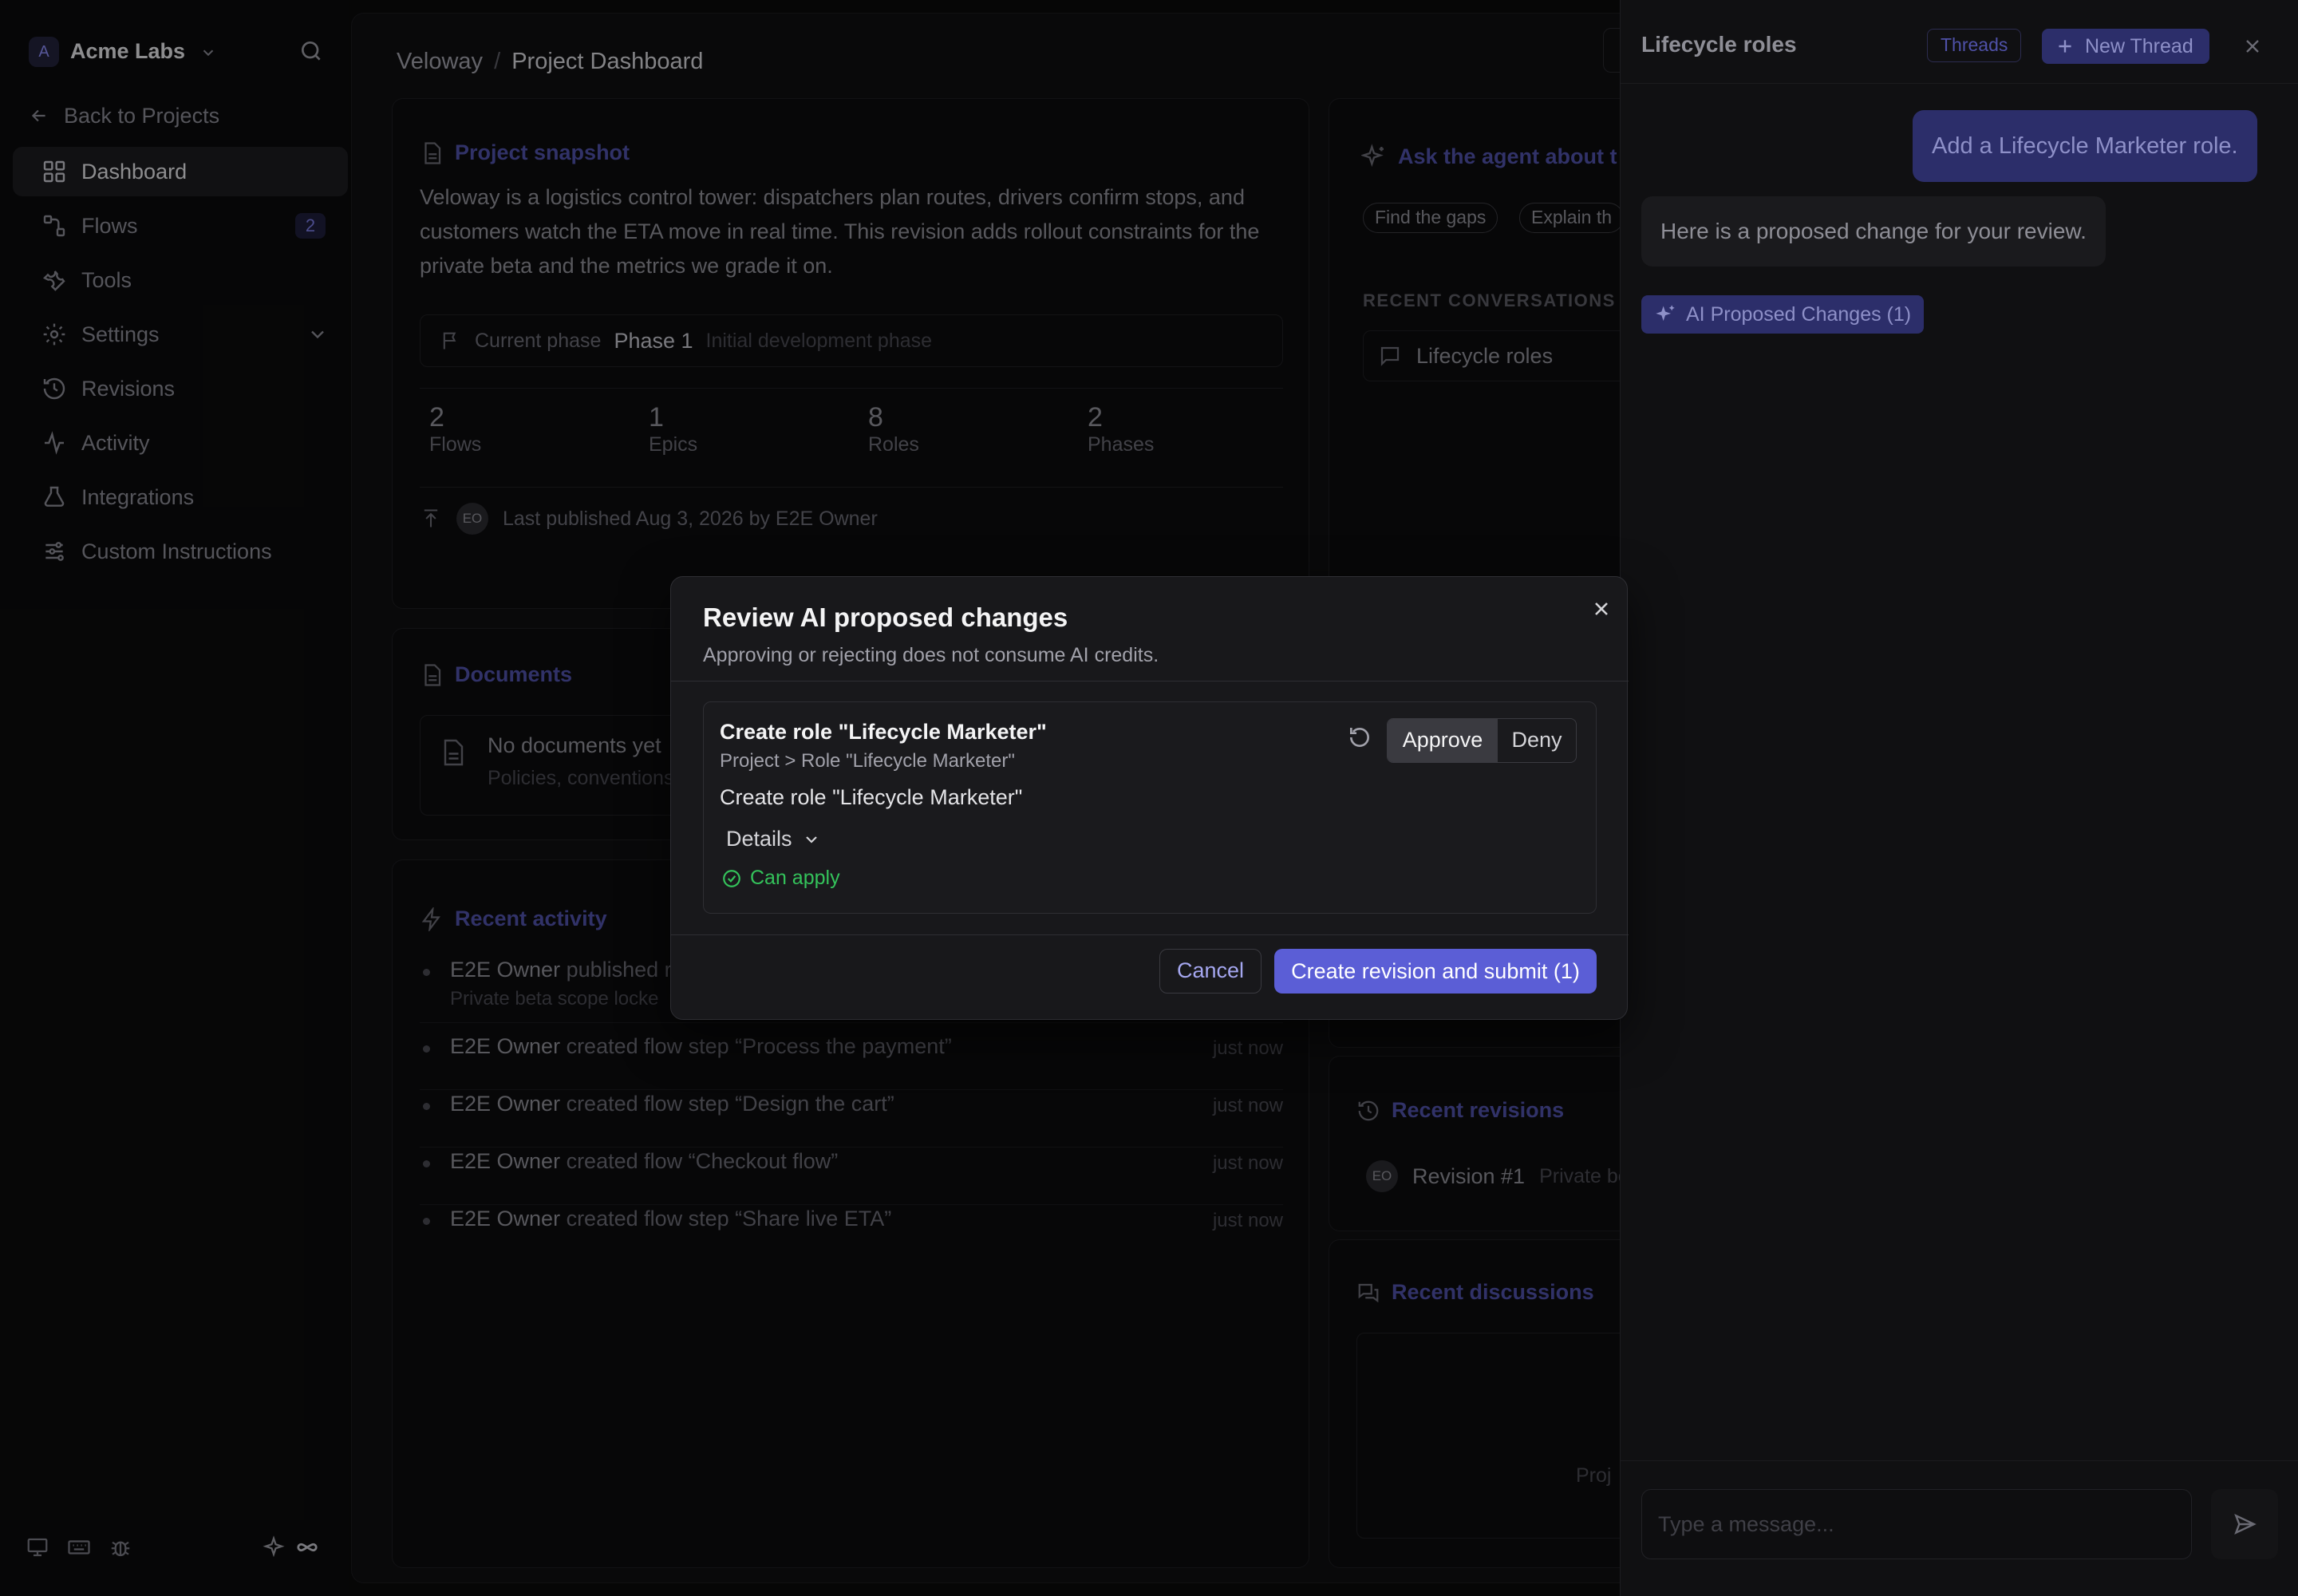 Image resolution: width=2298 pixels, height=1596 pixels. I want to click on check-circle-icon, so click(732, 878).